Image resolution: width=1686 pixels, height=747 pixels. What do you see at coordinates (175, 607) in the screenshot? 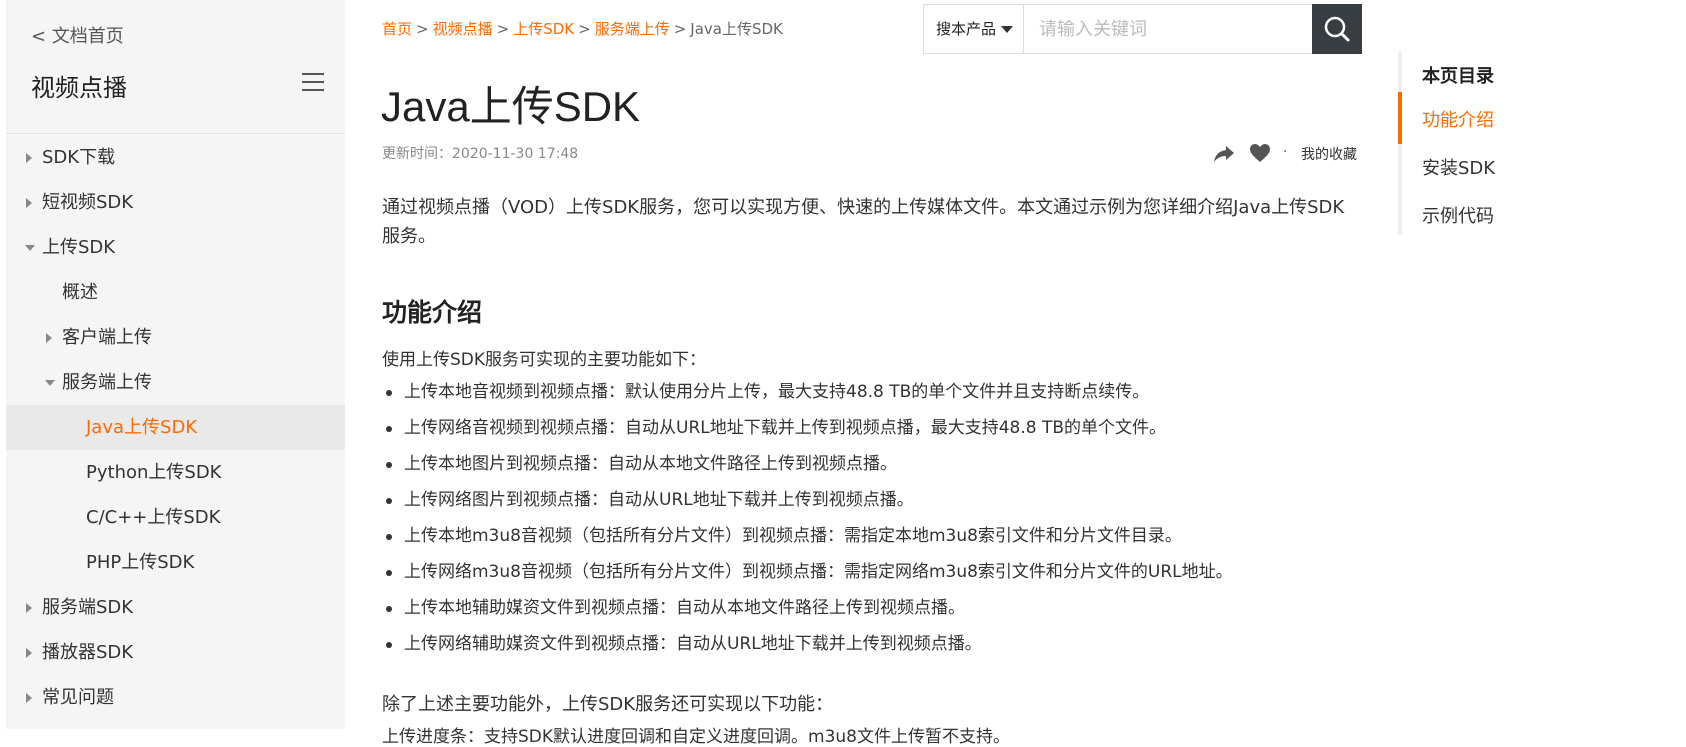
I see `sidebar-item-server-sdk: 服务端SDK` at bounding box center [175, 607].